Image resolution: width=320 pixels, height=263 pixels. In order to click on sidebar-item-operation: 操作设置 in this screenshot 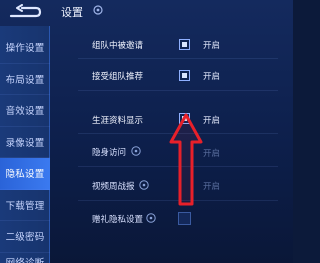, I will do `click(25, 48)`.